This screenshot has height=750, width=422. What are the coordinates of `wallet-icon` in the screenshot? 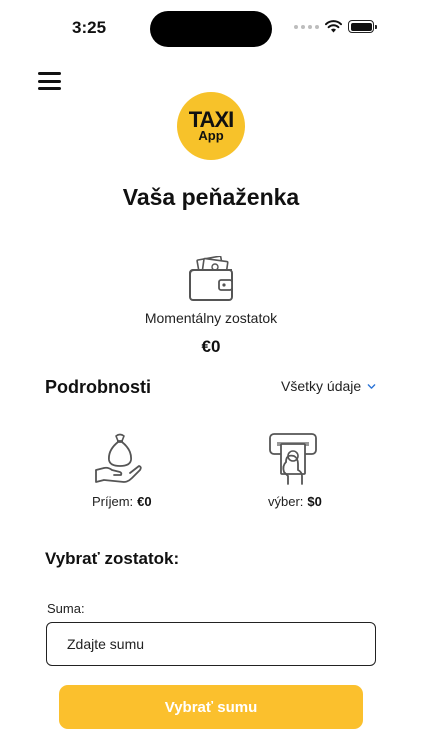 It's located at (211, 278).